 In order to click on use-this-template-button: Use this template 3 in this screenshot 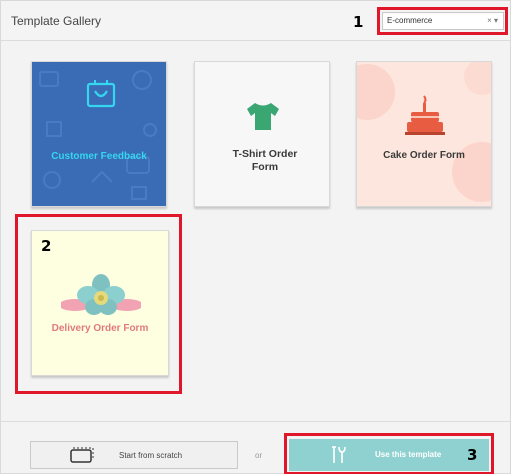, I will do `click(389, 455)`.